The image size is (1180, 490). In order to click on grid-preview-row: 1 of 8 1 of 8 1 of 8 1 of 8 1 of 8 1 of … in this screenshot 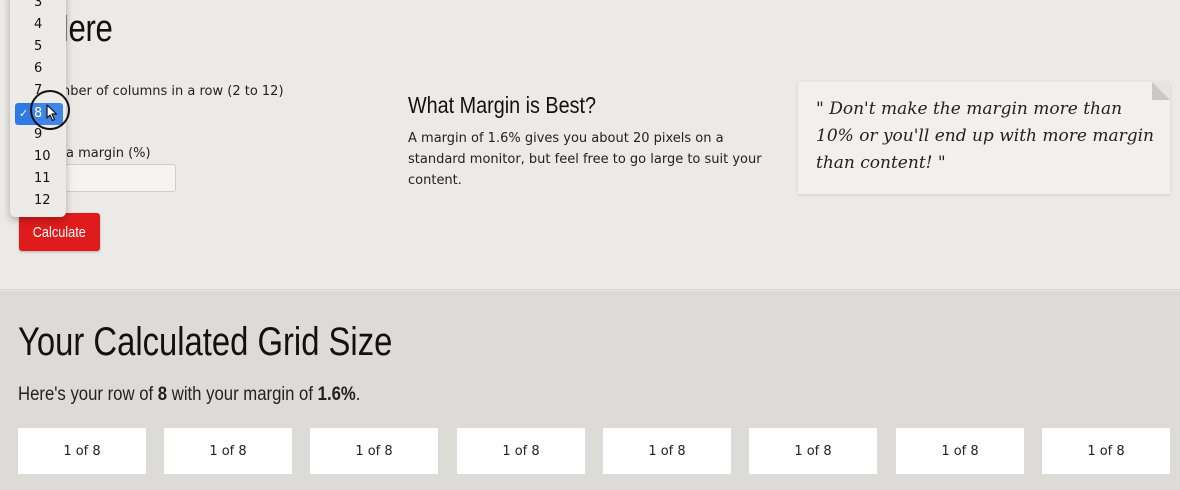, I will do `click(594, 451)`.